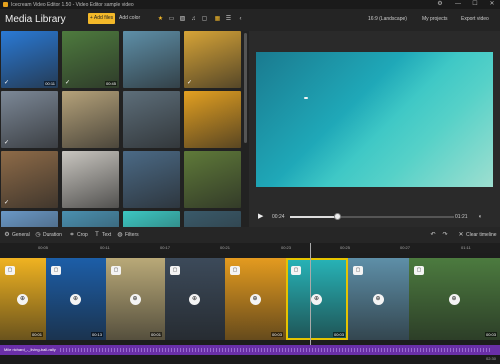 Image resolution: width=500 pixels, height=364 pixels. Describe the element at coordinates (475, 4) in the screenshot. I see `maximize-button: ☐` at that location.